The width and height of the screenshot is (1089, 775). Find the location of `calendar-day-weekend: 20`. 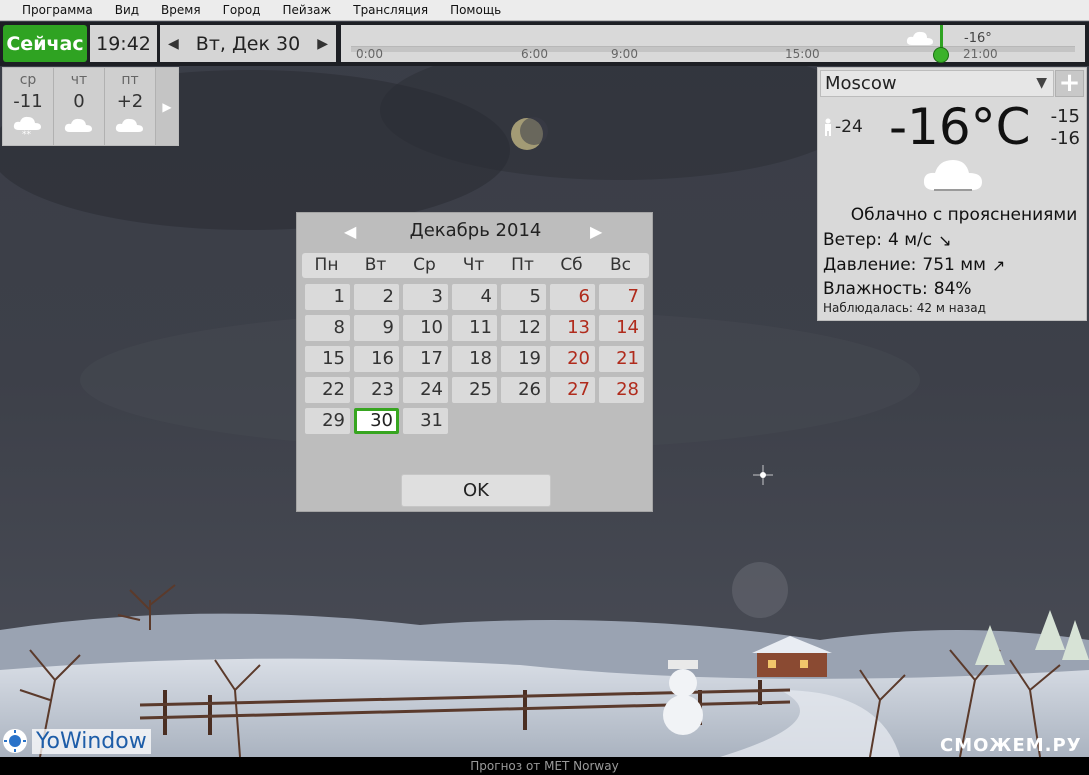

calendar-day-weekend: 20 is located at coordinates (572, 359).